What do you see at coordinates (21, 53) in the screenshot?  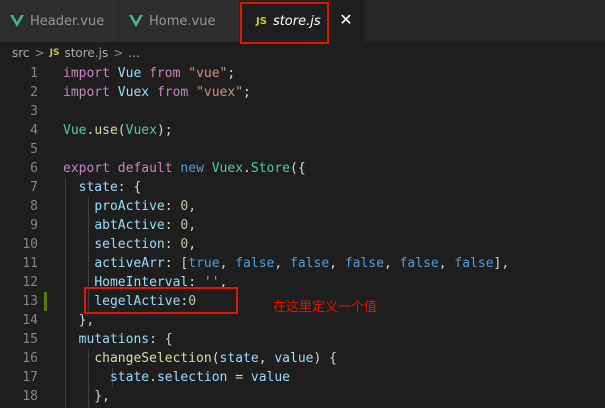 I see `breadcrumb-folder: src` at bounding box center [21, 53].